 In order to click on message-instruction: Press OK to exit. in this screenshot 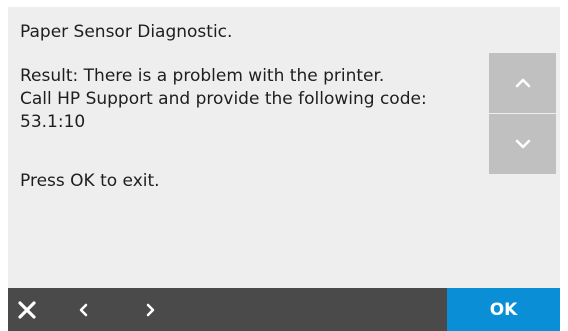, I will do `click(90, 181)`.